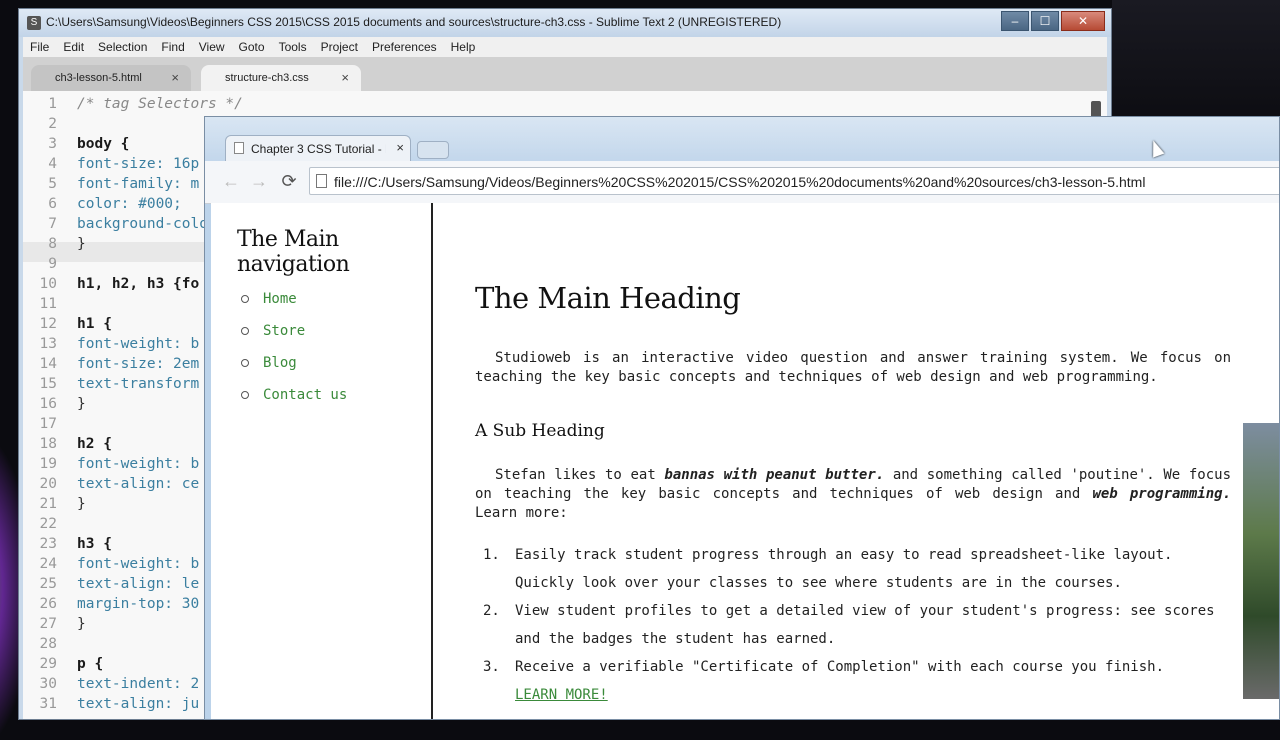 The width and height of the screenshot is (1280, 740). What do you see at coordinates (404, 47) in the screenshot?
I see `menu-preferences: Preferences` at bounding box center [404, 47].